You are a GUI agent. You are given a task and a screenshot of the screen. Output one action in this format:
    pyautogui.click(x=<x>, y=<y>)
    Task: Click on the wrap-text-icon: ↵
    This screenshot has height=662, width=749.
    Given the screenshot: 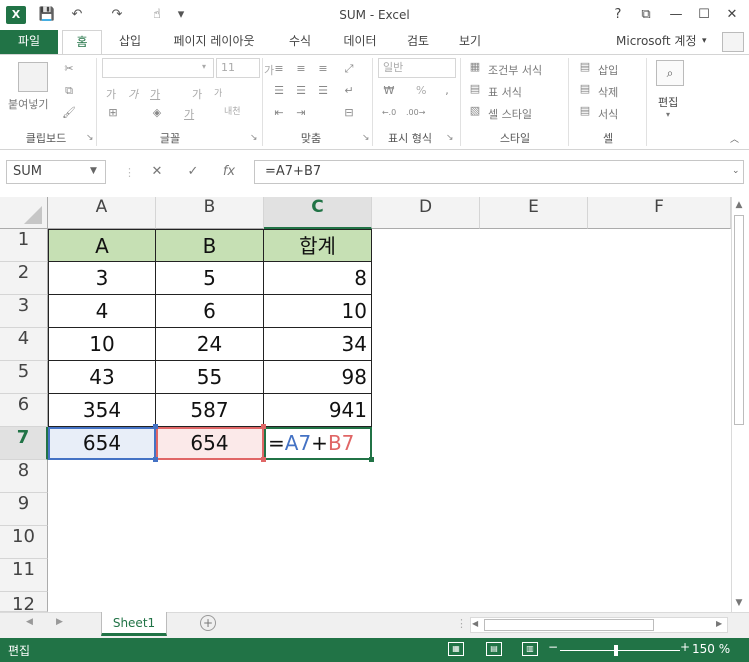 What is the action you would take?
    pyautogui.click(x=349, y=91)
    